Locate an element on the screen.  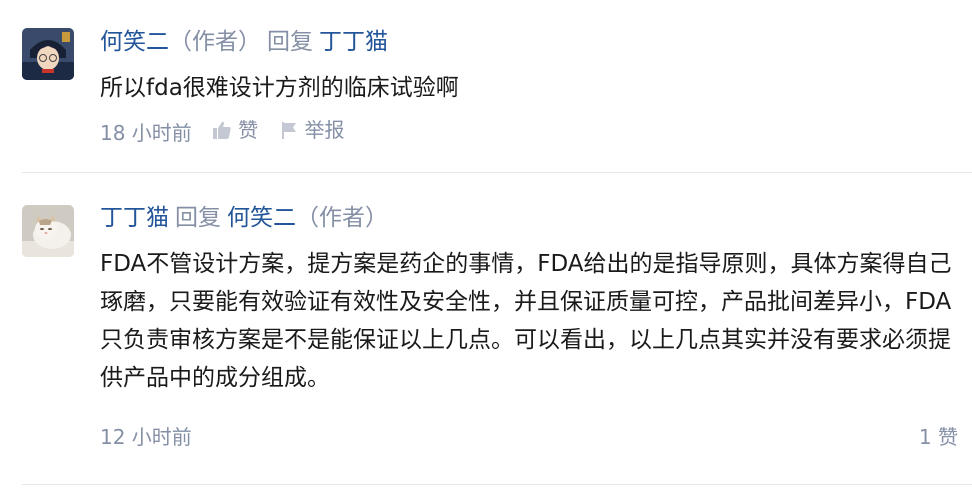
comment-footer: 18 小时前 赞 举报 is located at coordinates (529, 131).